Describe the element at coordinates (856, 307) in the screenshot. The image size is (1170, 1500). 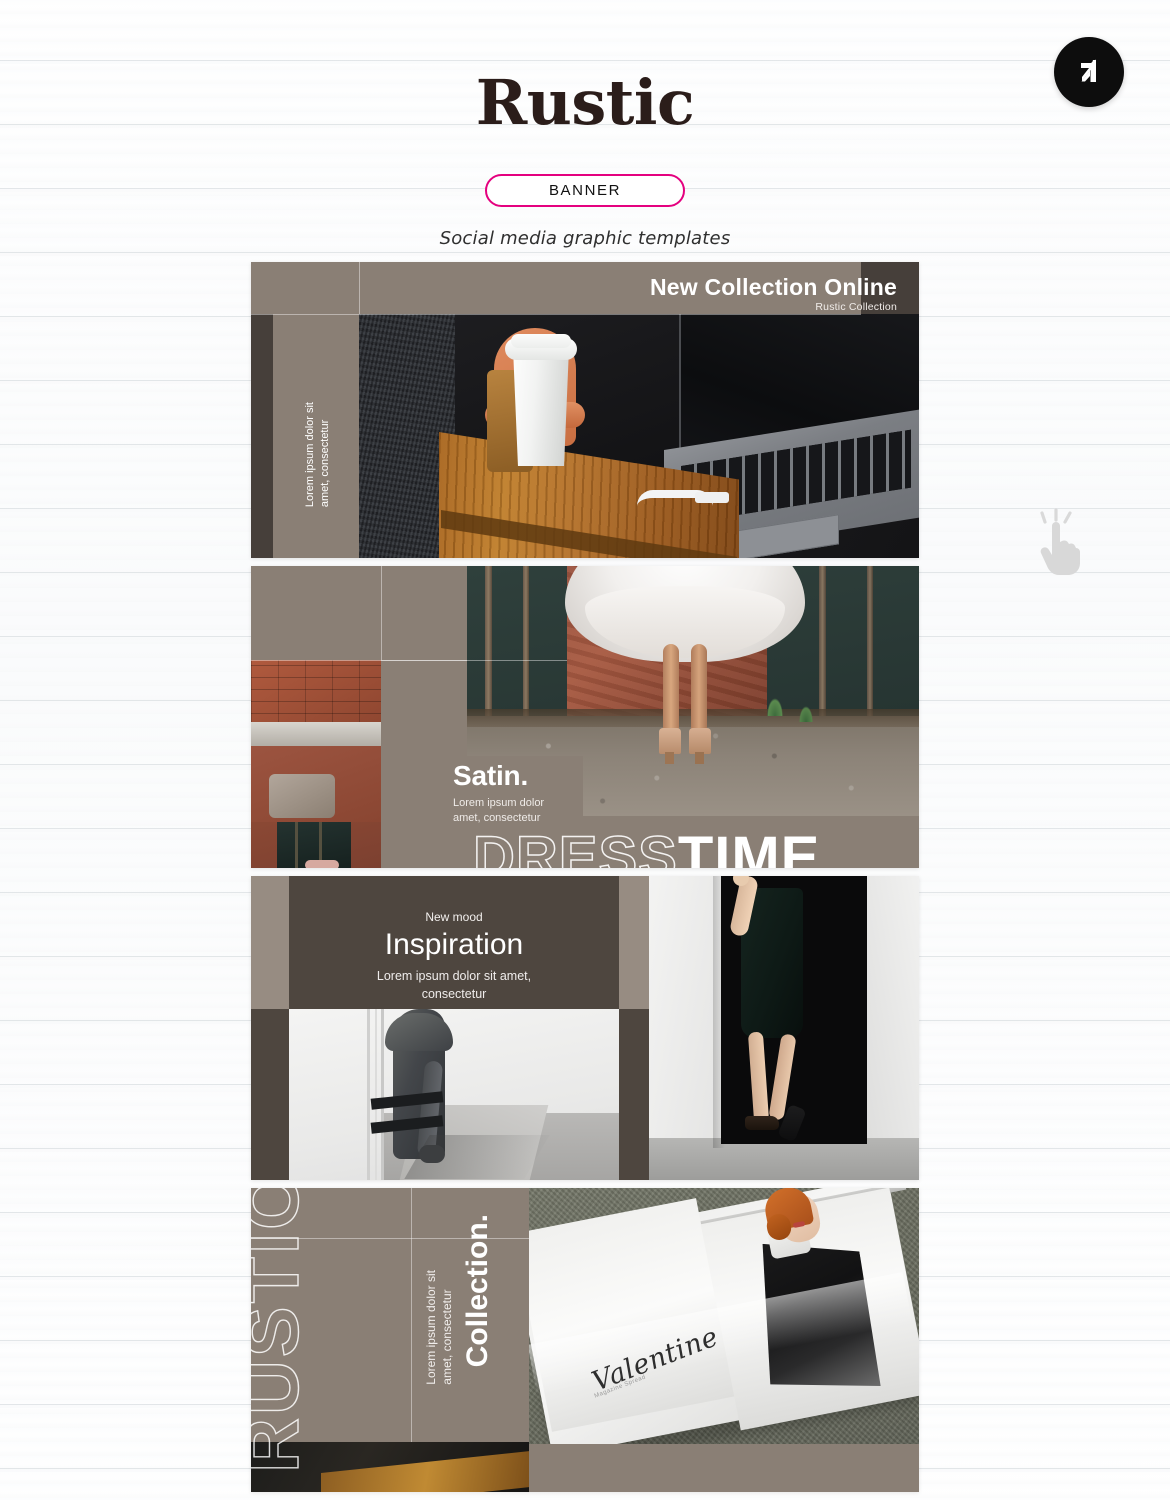
I see `banner1-subtitle: Rustic Collection` at that location.